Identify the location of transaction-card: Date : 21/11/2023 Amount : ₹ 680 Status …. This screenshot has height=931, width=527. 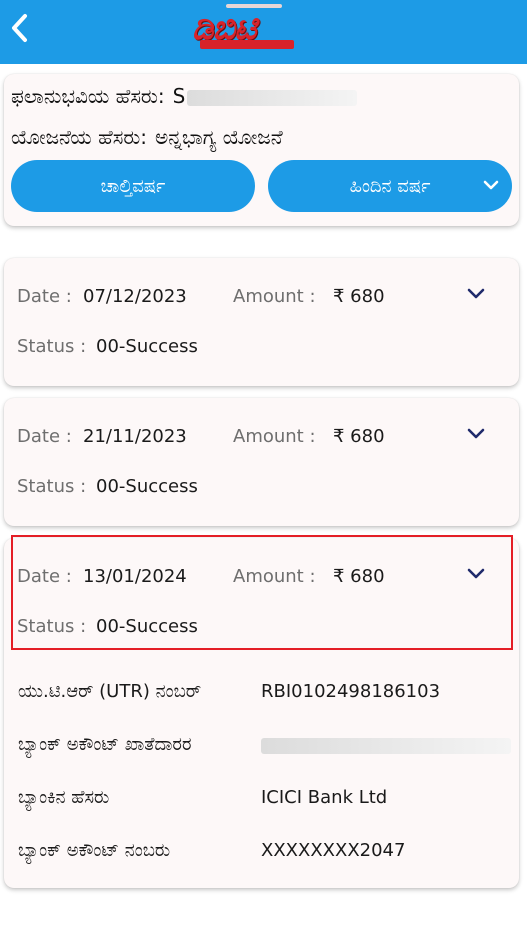
(261, 462).